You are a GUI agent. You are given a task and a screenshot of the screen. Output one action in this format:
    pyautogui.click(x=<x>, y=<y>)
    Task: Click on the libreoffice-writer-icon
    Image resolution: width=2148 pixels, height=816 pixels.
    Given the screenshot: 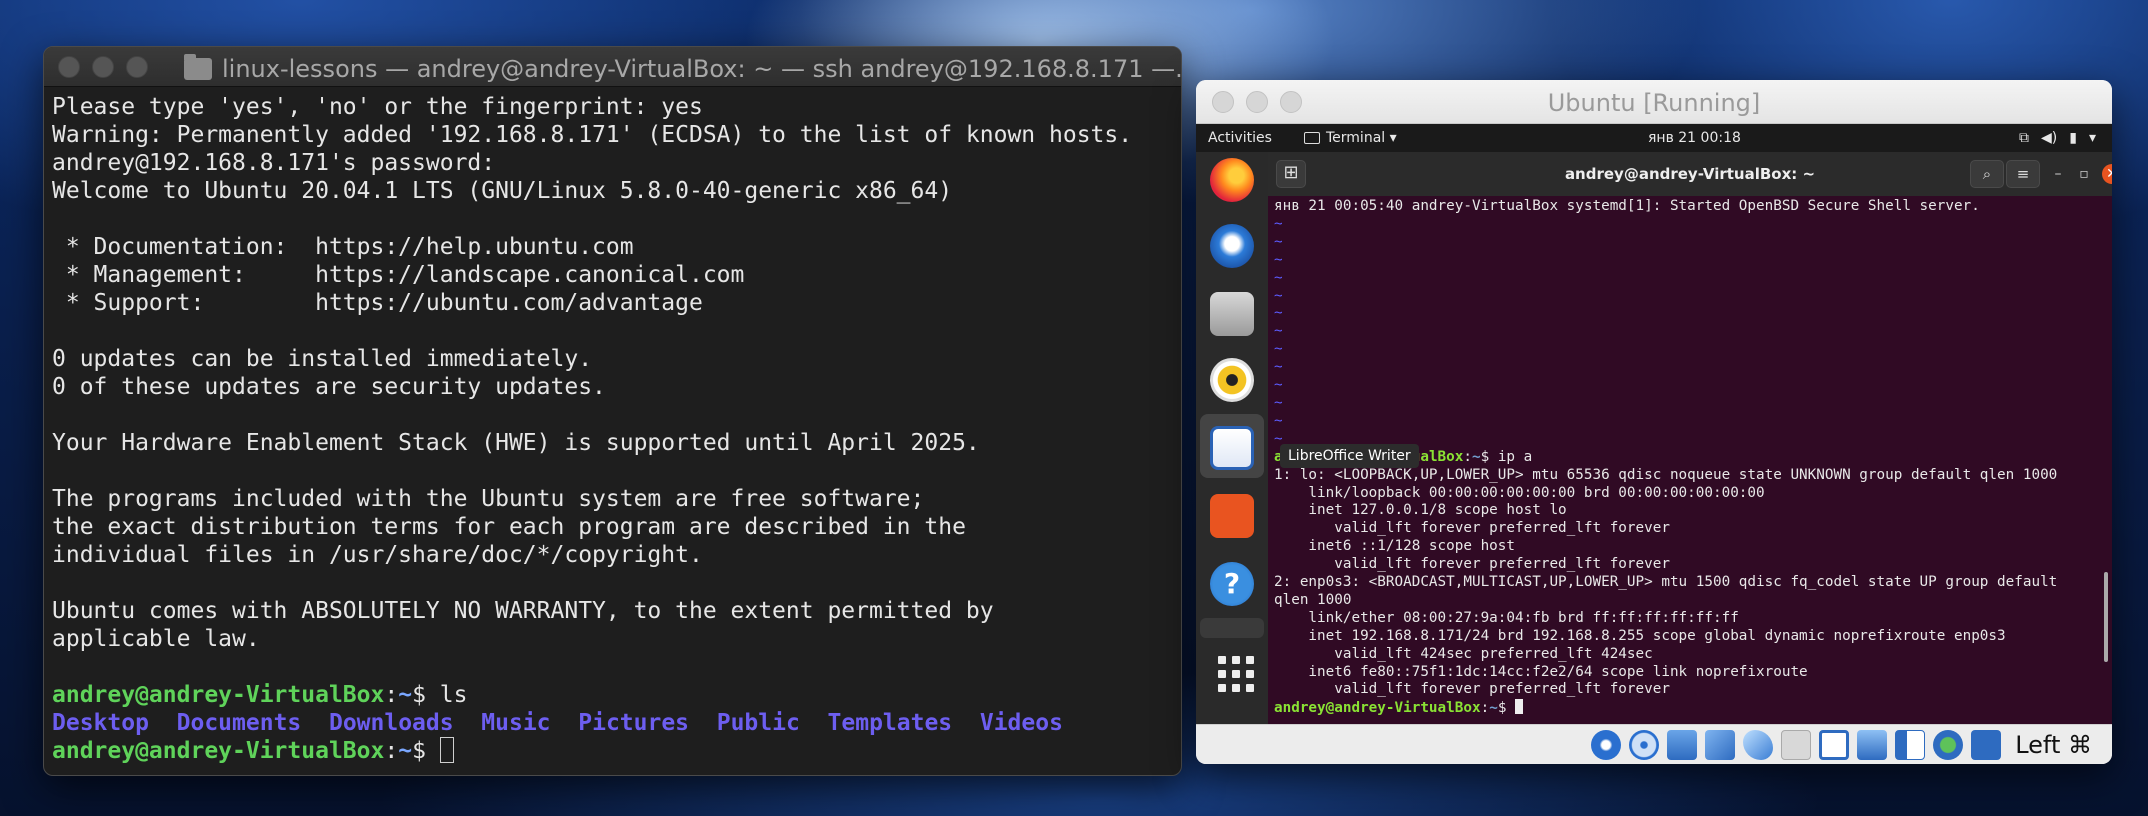 What is the action you would take?
    pyautogui.click(x=1232, y=448)
    